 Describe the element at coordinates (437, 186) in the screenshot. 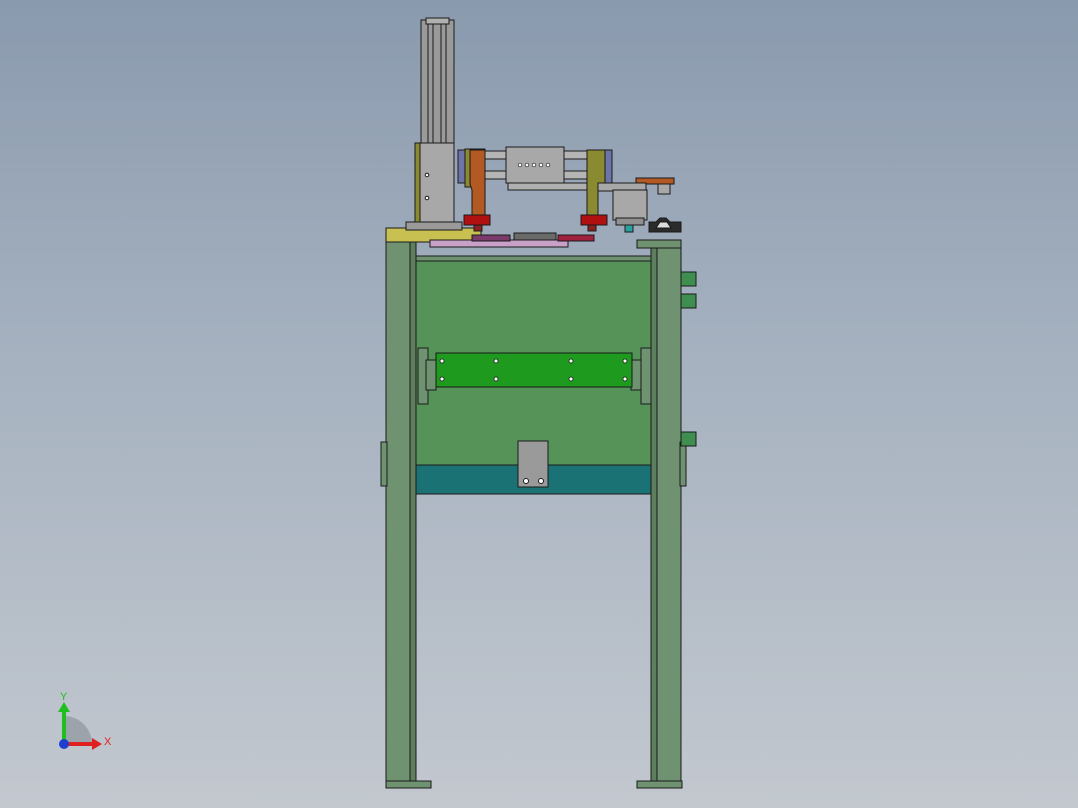

I see `slide-block` at that location.